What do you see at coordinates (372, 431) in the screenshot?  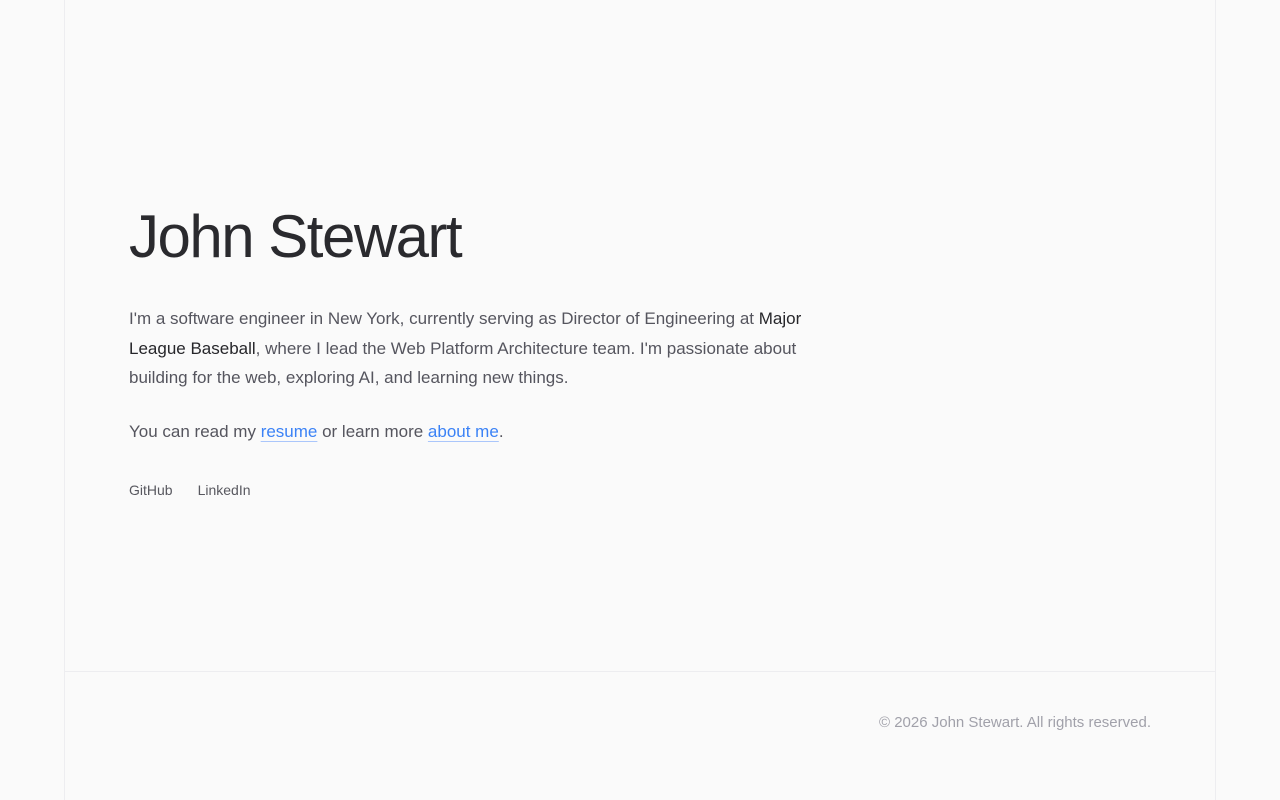 I see `links-sentence-part2: or learn more` at bounding box center [372, 431].